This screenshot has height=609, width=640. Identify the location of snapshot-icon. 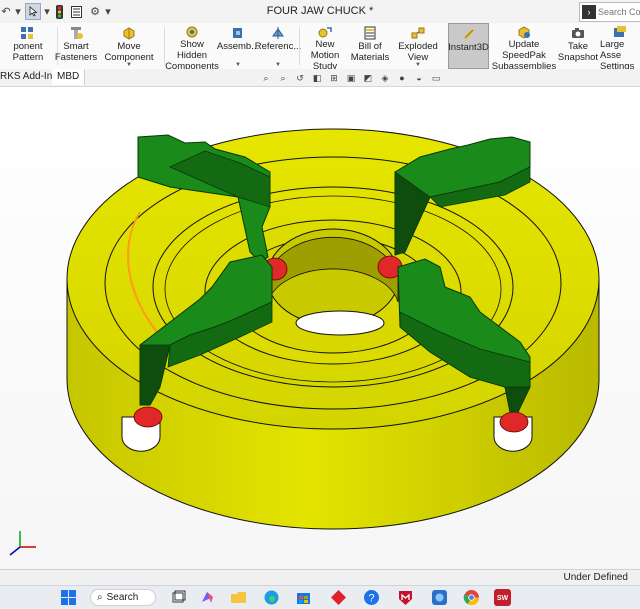
(578, 33).